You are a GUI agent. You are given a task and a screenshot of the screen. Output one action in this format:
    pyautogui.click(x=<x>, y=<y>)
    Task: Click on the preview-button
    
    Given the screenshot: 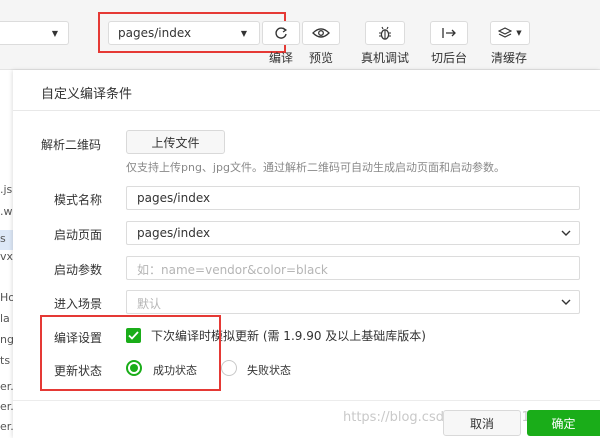 What is the action you would take?
    pyautogui.click(x=321, y=33)
    